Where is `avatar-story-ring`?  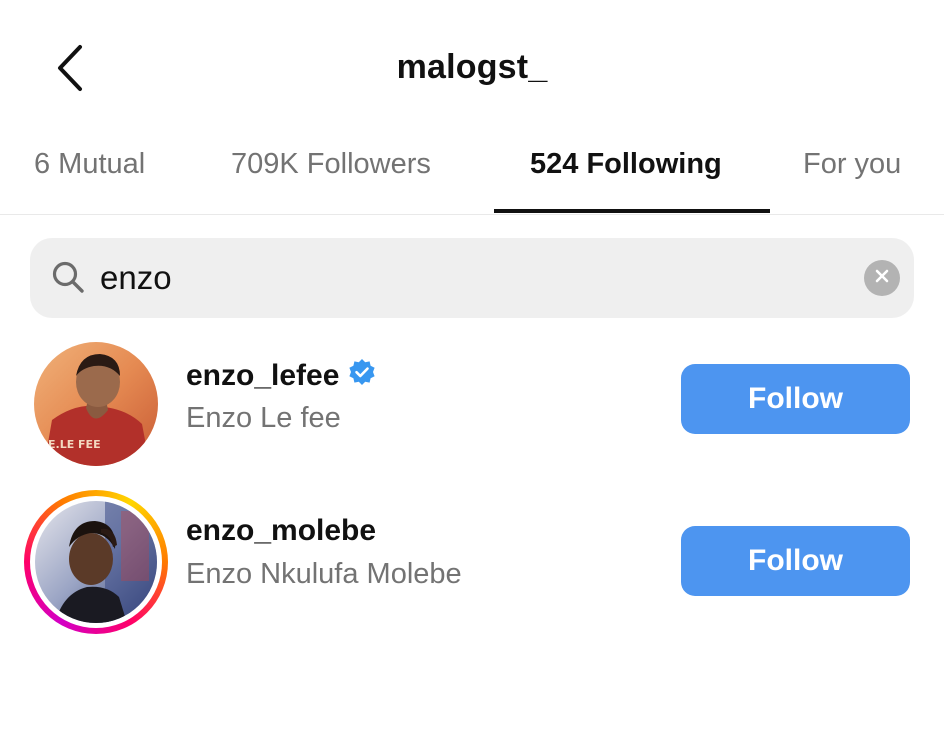 avatar-story-ring is located at coordinates (96, 562).